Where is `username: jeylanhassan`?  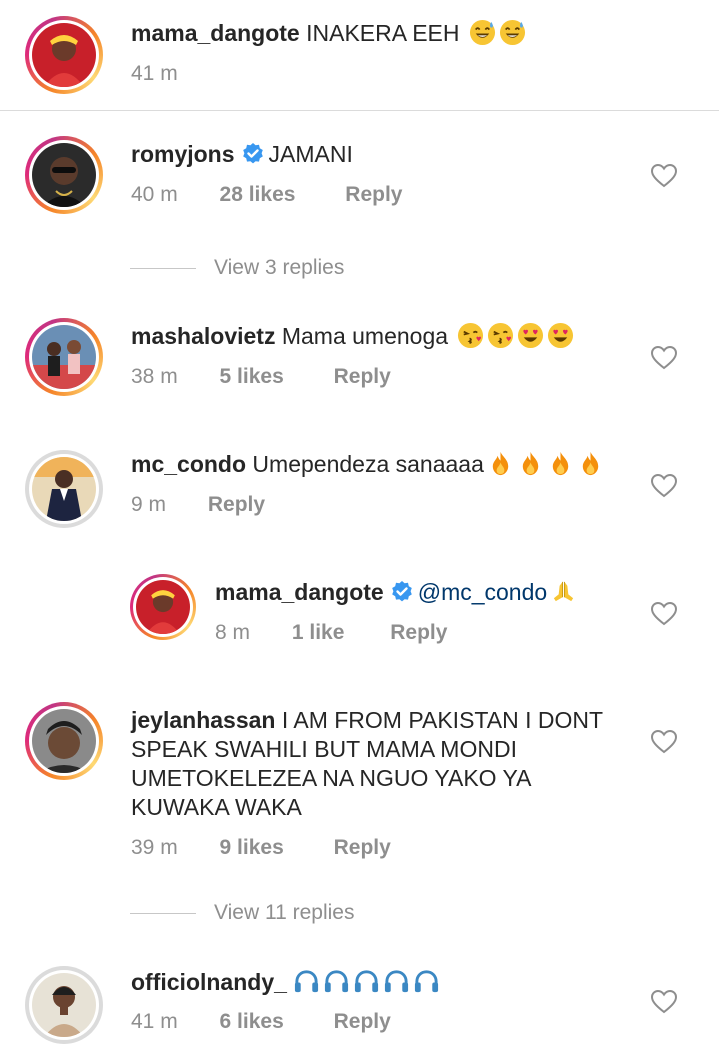
username: jeylanhassan is located at coordinates (203, 720).